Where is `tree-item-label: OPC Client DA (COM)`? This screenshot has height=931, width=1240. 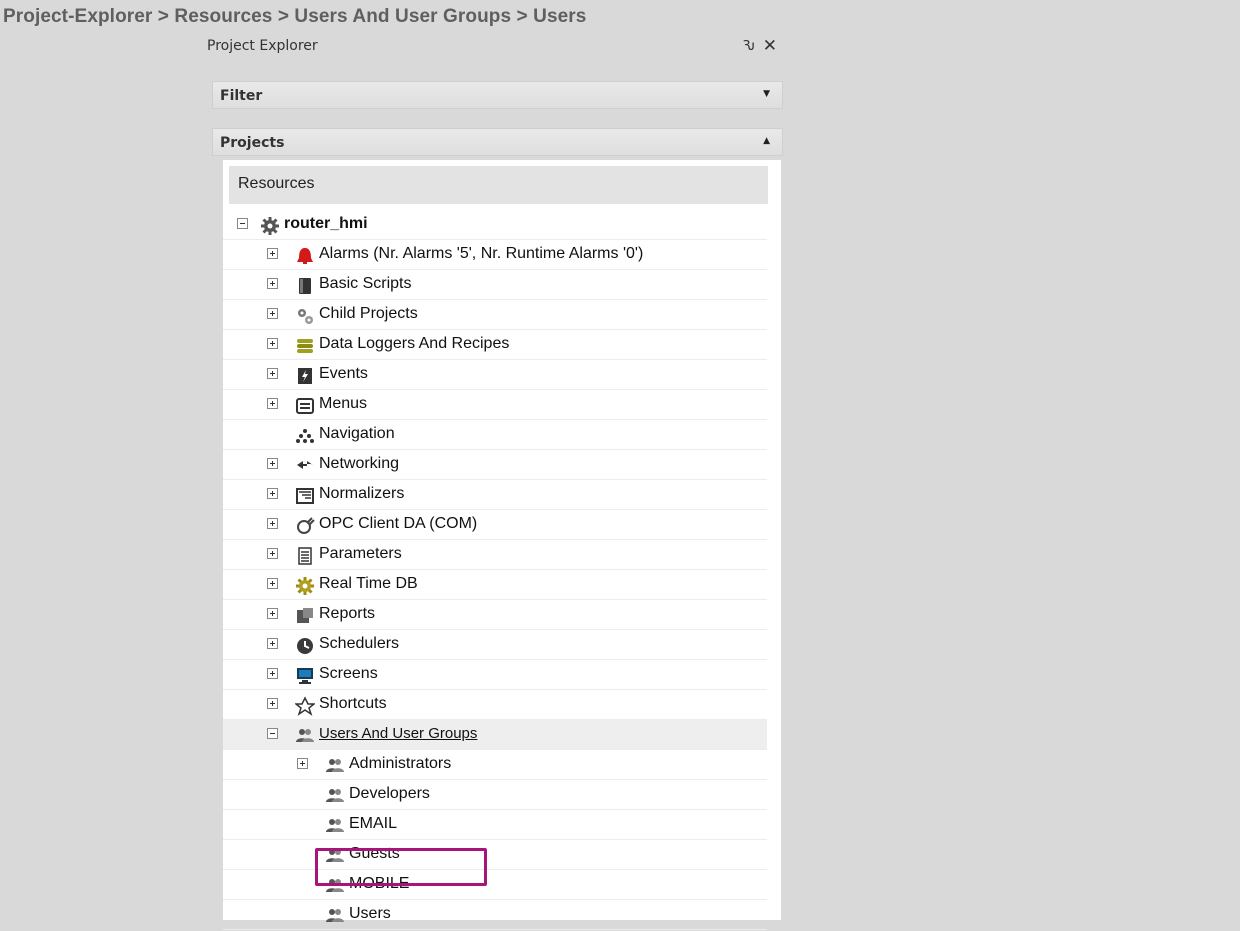
tree-item-label: OPC Client DA (COM) is located at coordinates (398, 523).